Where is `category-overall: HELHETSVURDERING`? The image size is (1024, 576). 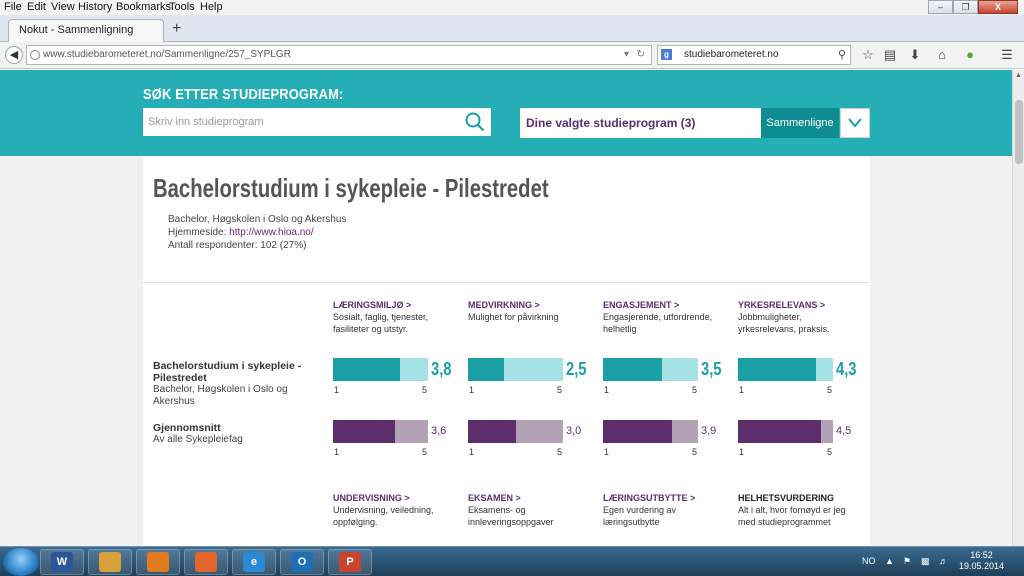 category-overall: HELHETSVURDERING is located at coordinates (786, 498).